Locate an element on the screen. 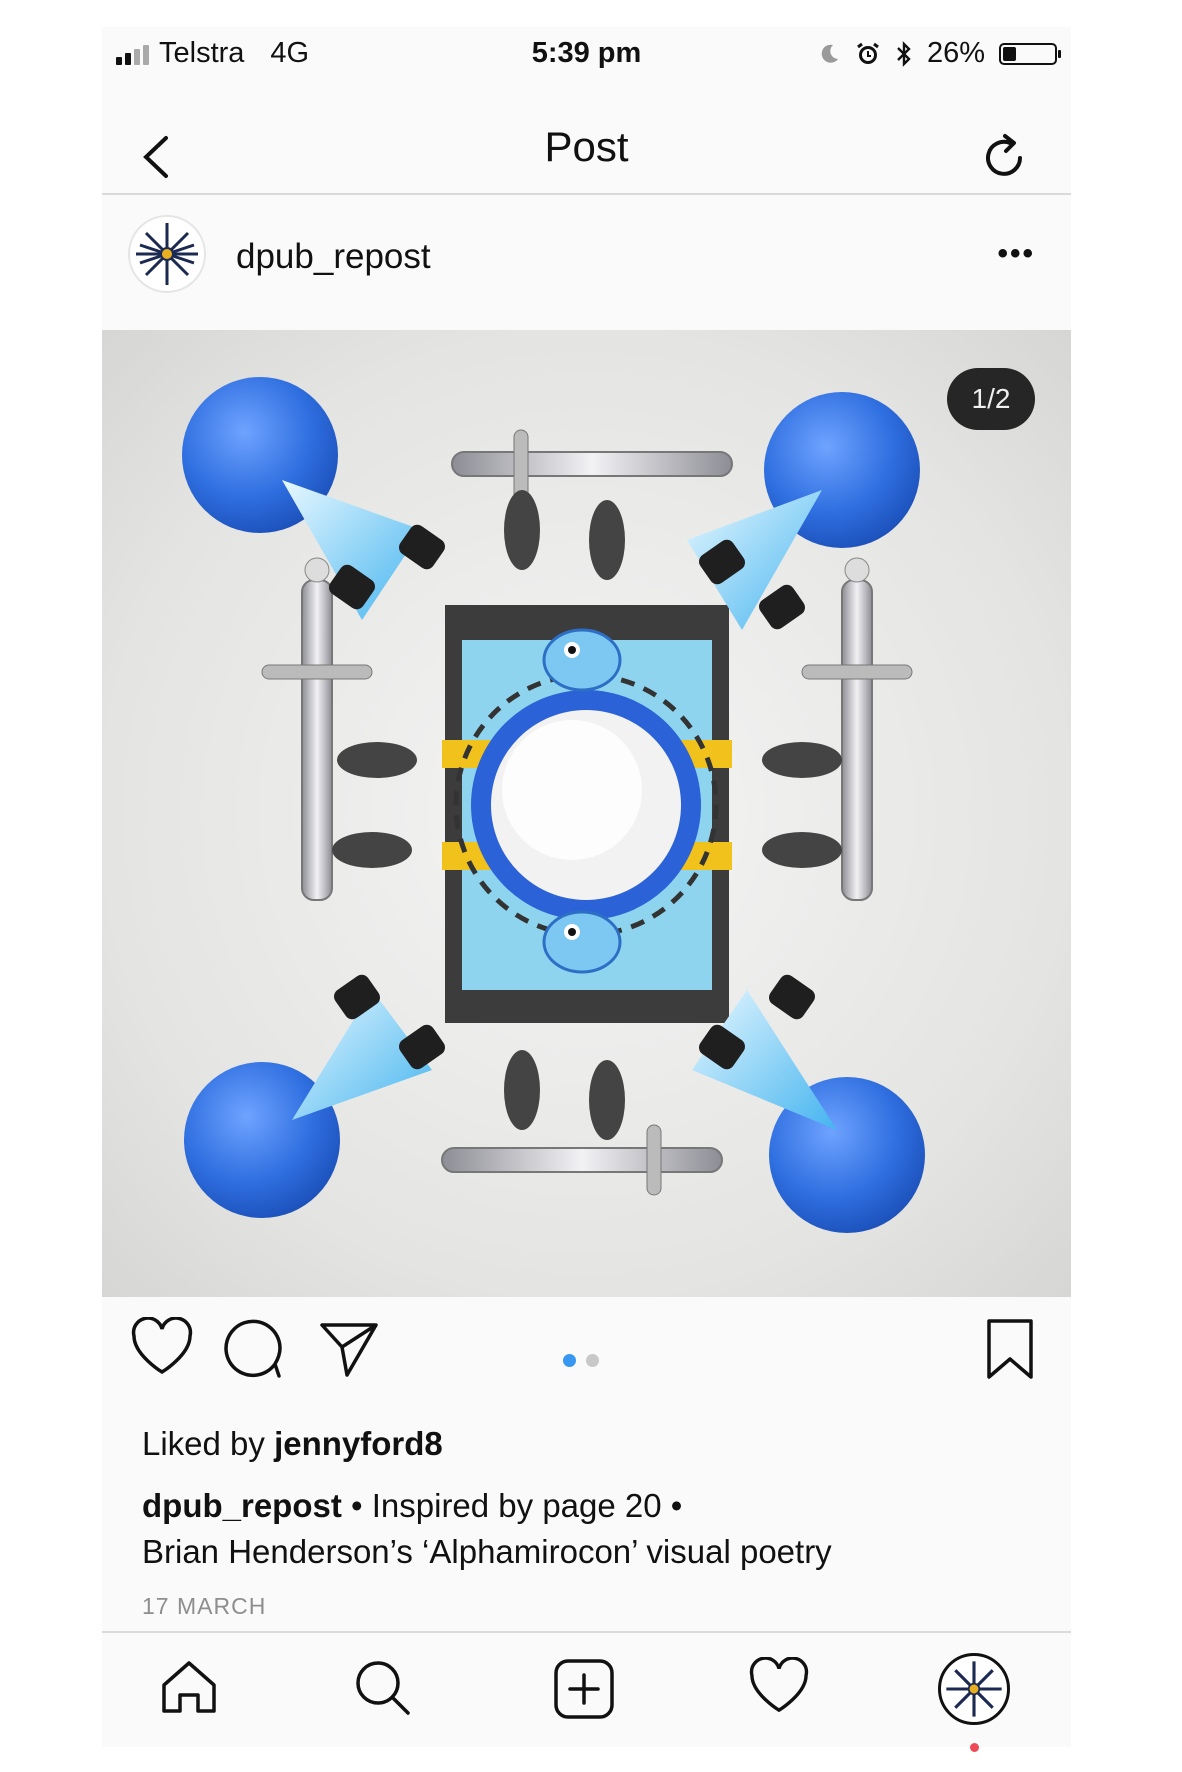  bluetooth-icon is located at coordinates (904, 53).